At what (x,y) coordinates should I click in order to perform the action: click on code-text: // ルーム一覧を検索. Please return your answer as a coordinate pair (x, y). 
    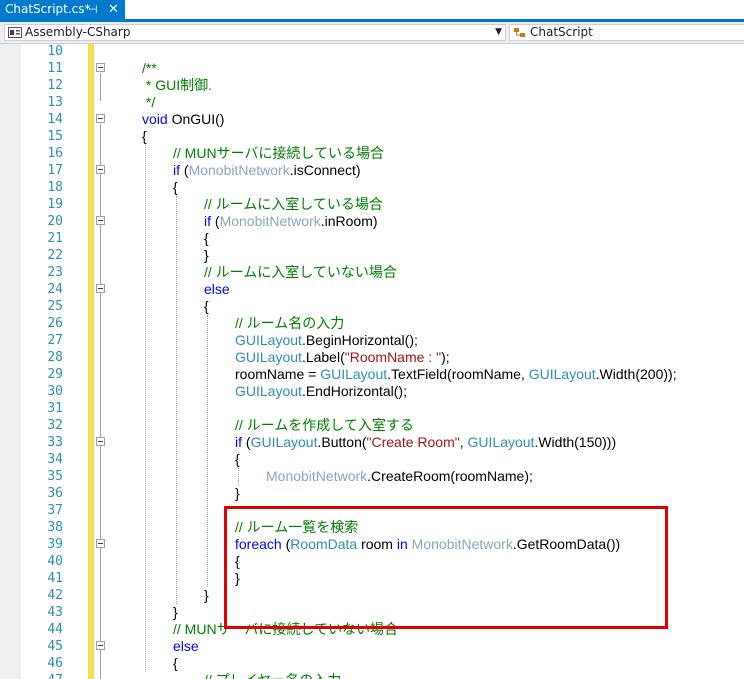
    Looking at the image, I should click on (296, 527).